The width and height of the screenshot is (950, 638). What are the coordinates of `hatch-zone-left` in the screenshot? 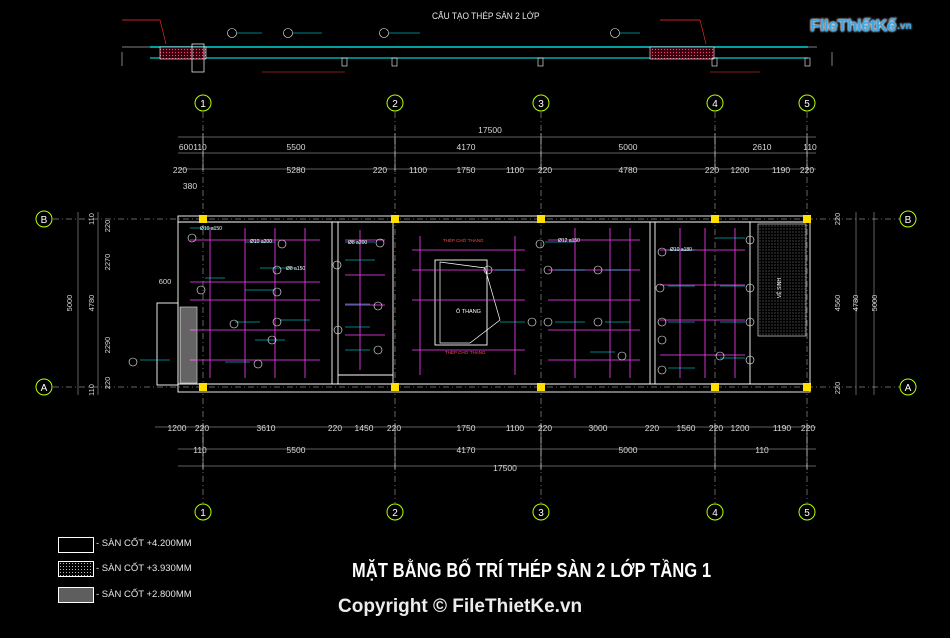 It's located at (188, 345).